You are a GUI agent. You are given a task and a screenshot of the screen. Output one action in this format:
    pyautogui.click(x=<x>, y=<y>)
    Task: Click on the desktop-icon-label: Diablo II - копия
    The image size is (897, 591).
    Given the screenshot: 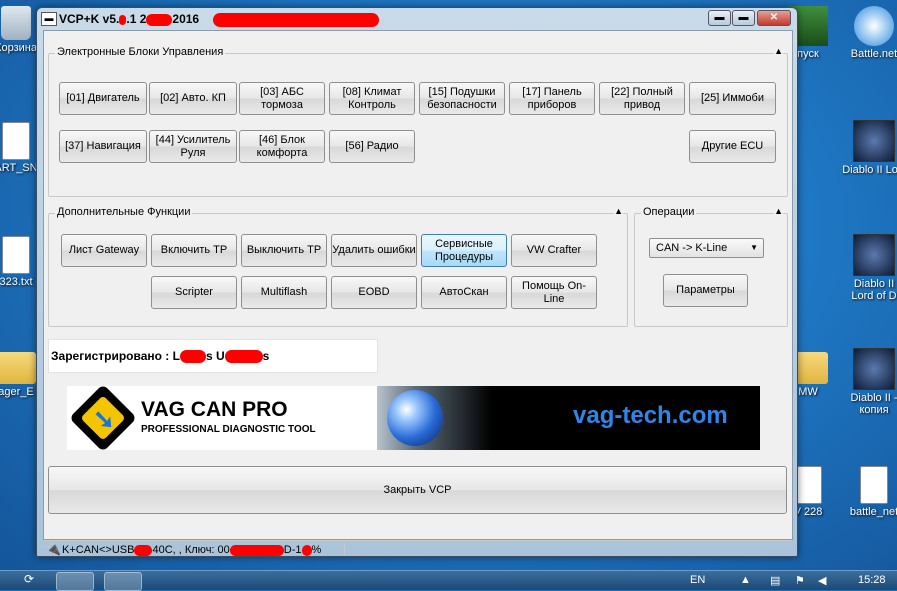 What is the action you would take?
    pyautogui.click(x=873, y=404)
    